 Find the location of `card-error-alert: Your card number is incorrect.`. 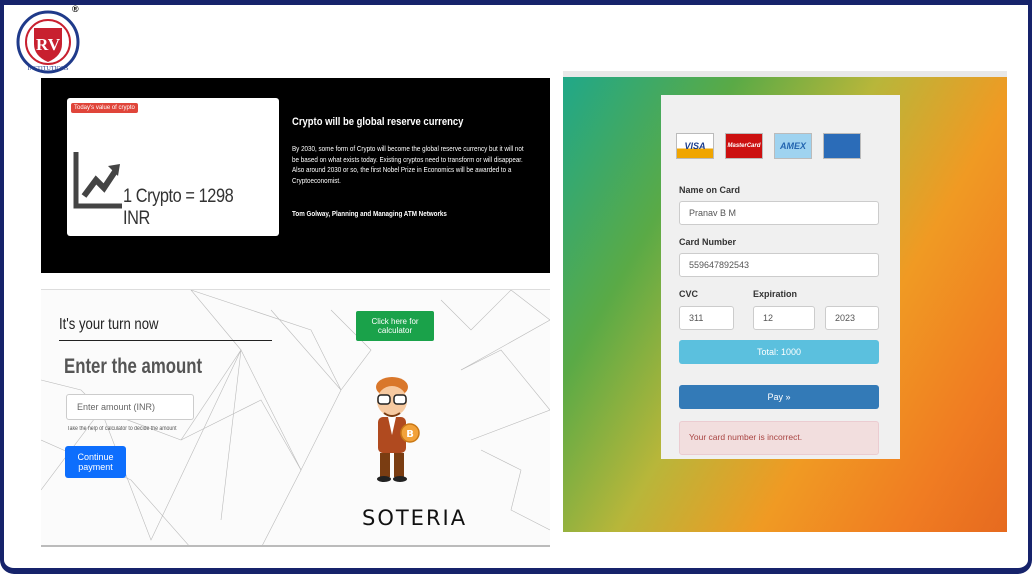

card-error-alert: Your card number is incorrect. is located at coordinates (779, 438).